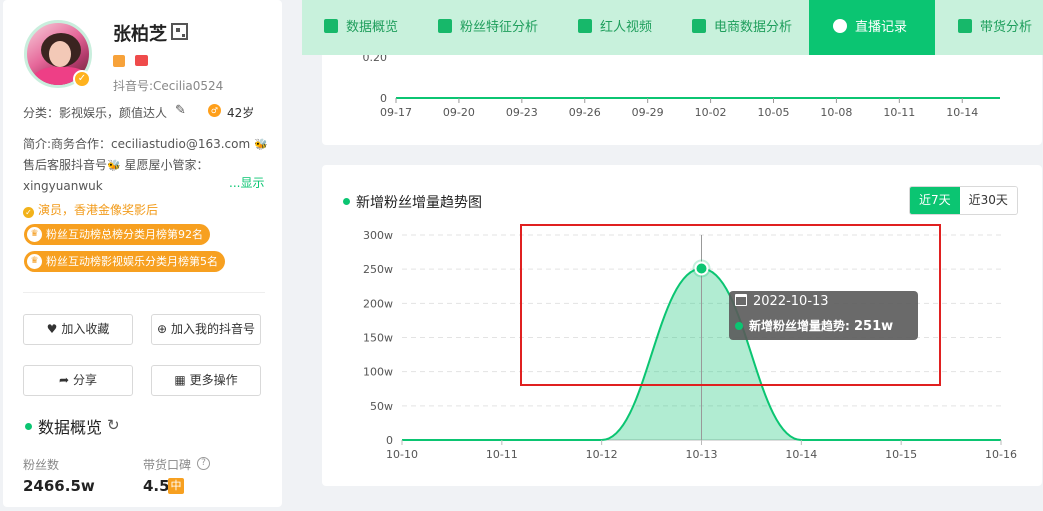  I want to click on avatar-face, so click(60, 54).